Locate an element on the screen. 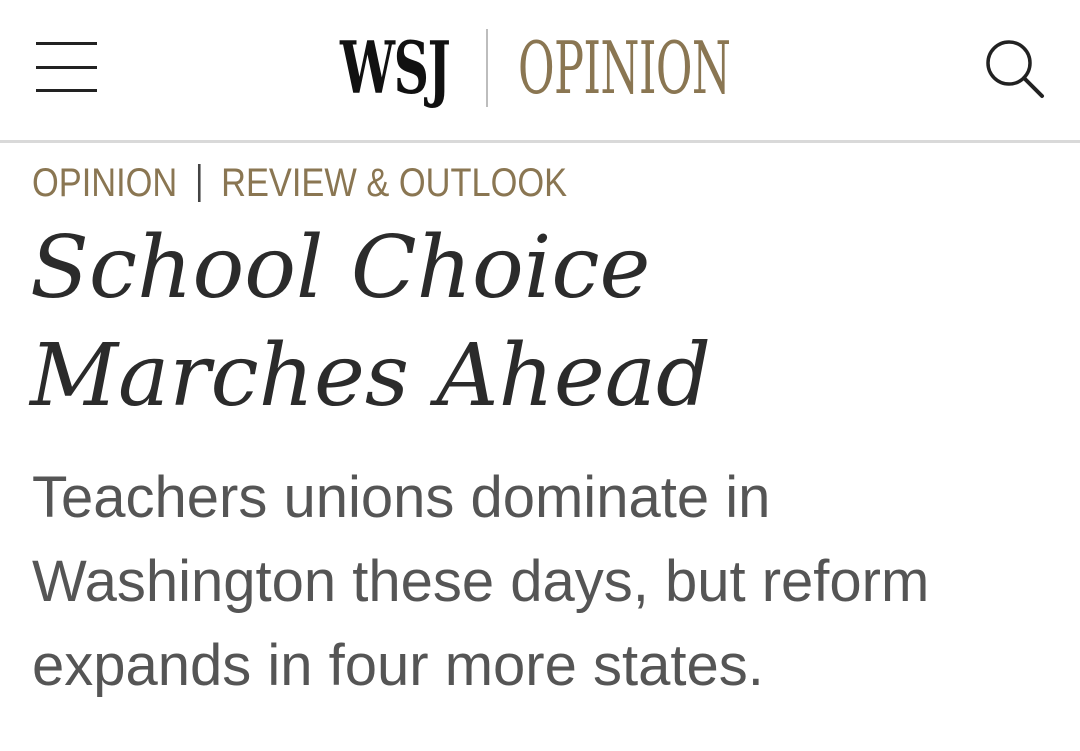  logo-divider is located at coordinates (487, 68).